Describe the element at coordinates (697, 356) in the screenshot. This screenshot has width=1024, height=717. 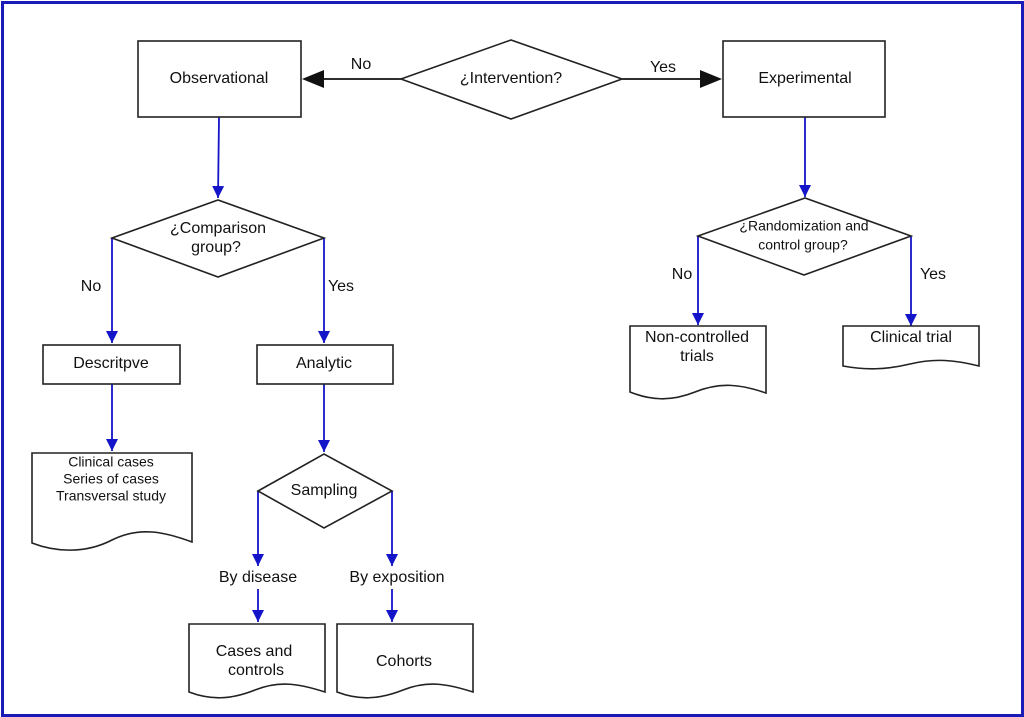
I see `node-label-line-2: trials` at that location.